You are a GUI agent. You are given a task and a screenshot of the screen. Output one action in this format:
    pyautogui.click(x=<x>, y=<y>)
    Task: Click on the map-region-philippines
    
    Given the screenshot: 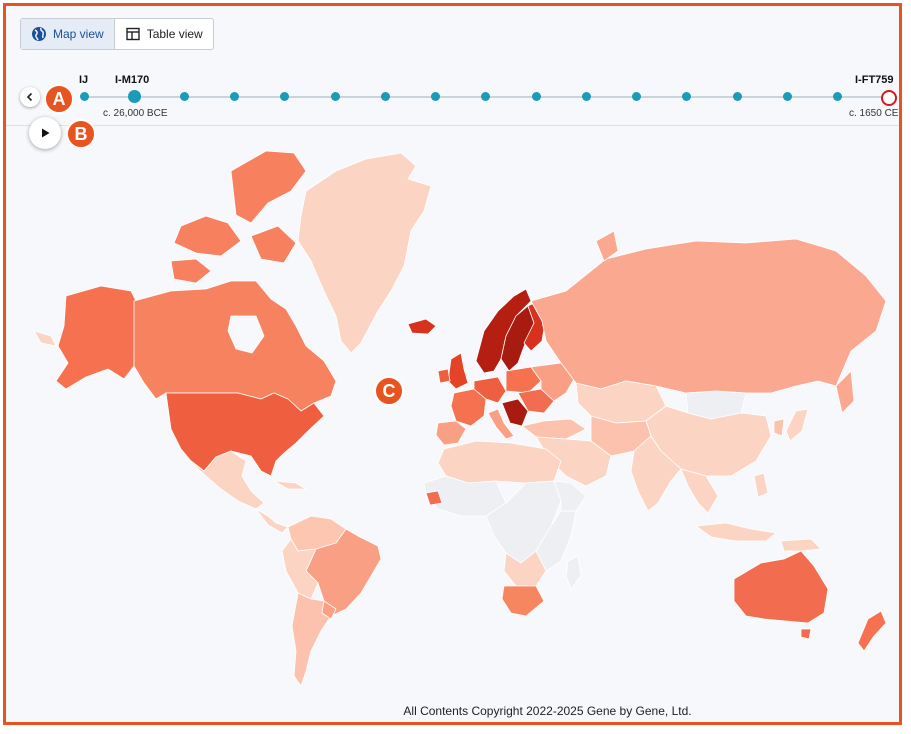 What is the action you would take?
    pyautogui.click(x=761, y=485)
    